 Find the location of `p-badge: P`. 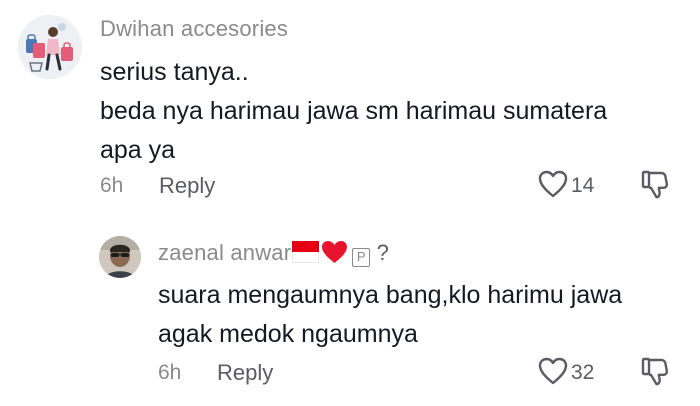

p-badge: P is located at coordinates (361, 257).